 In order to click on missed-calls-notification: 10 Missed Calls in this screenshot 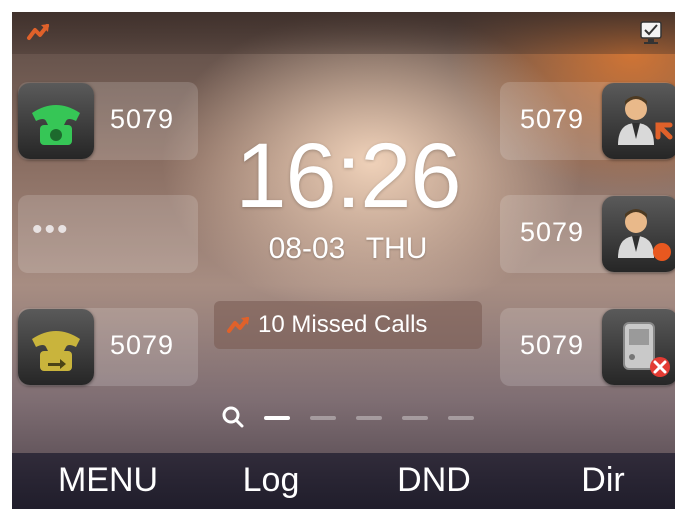, I will do `click(348, 325)`.